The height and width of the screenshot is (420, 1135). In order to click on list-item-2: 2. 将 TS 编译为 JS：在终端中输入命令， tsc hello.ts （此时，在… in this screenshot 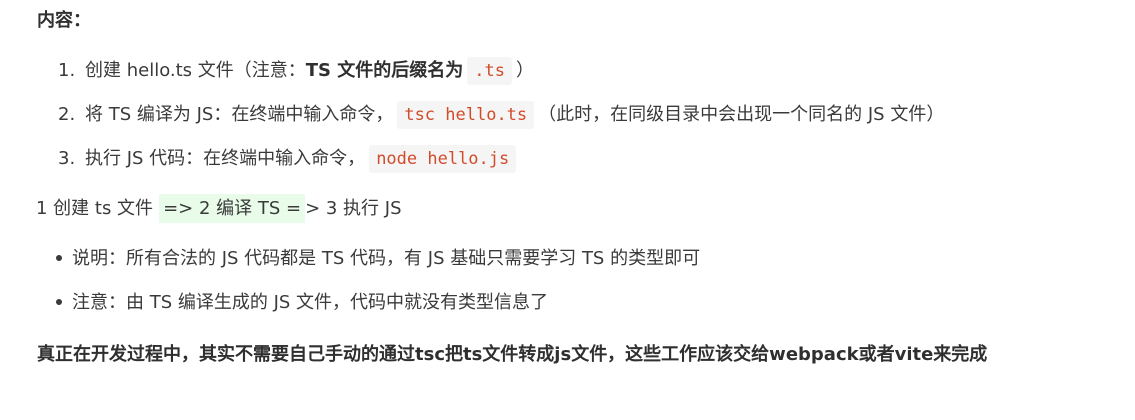, I will do `click(501, 115)`.